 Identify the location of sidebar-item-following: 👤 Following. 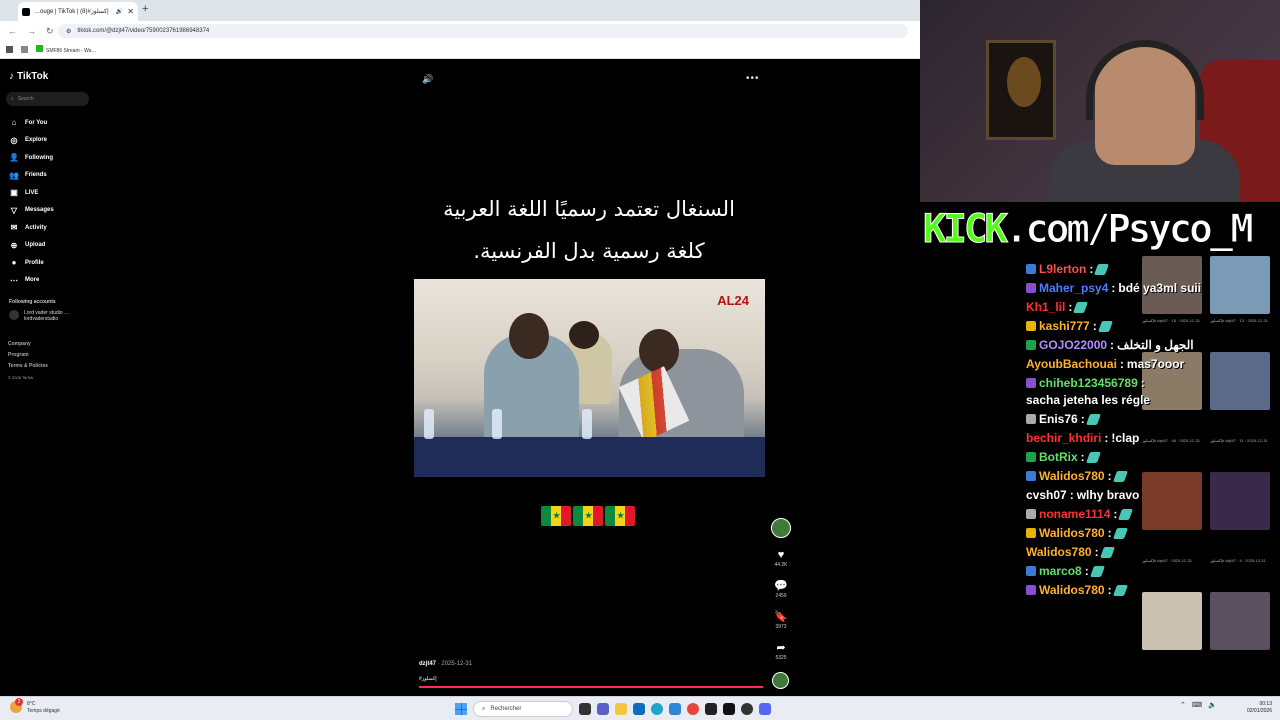
(54, 158).